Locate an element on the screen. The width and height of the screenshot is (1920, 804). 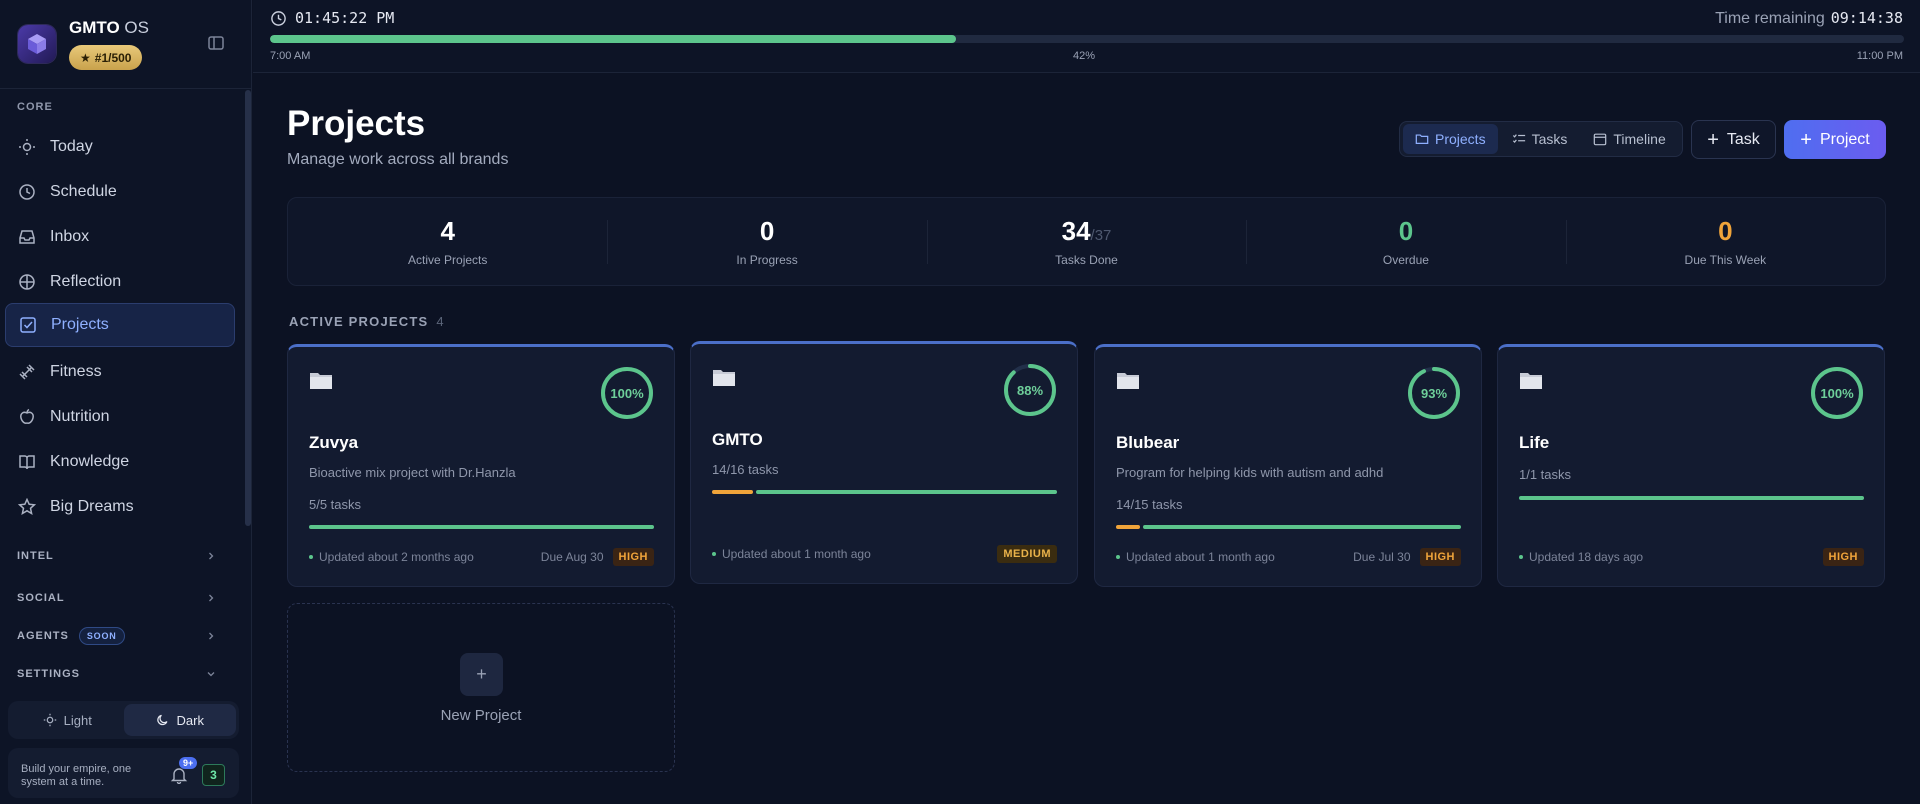
sidebar-group-agents: AGENTS SOON is located at coordinates (120, 636).